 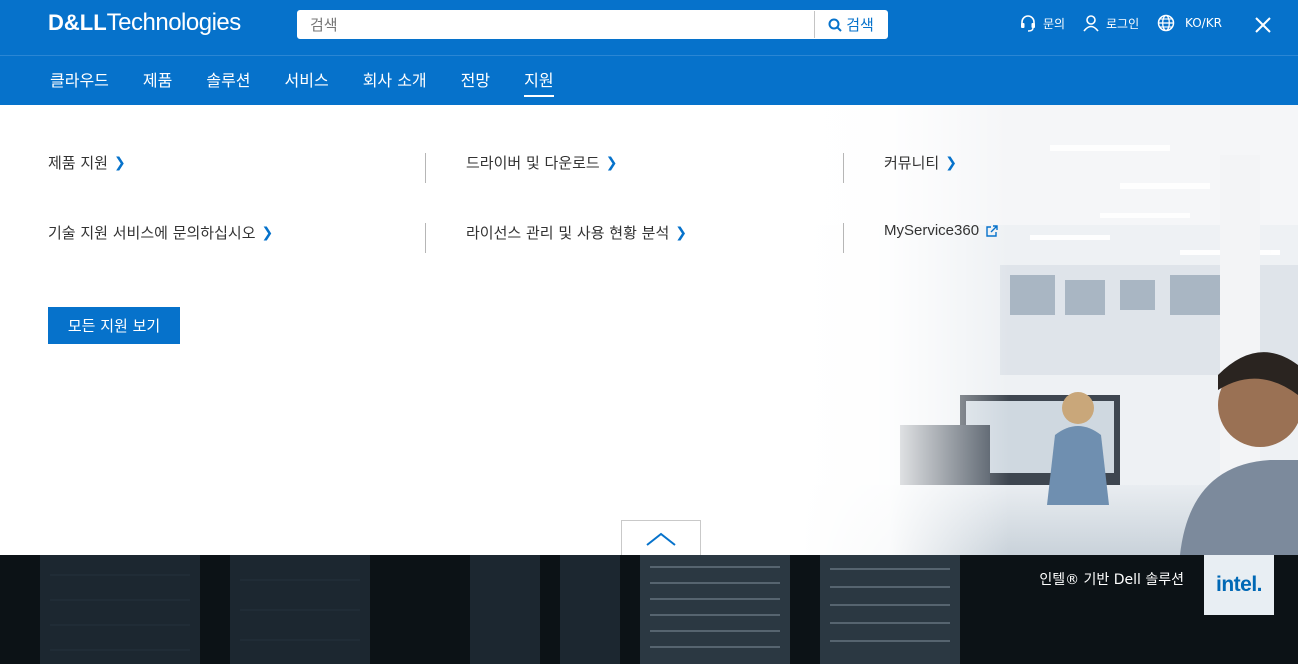 I want to click on nav-item-support: 지원, so click(x=539, y=80).